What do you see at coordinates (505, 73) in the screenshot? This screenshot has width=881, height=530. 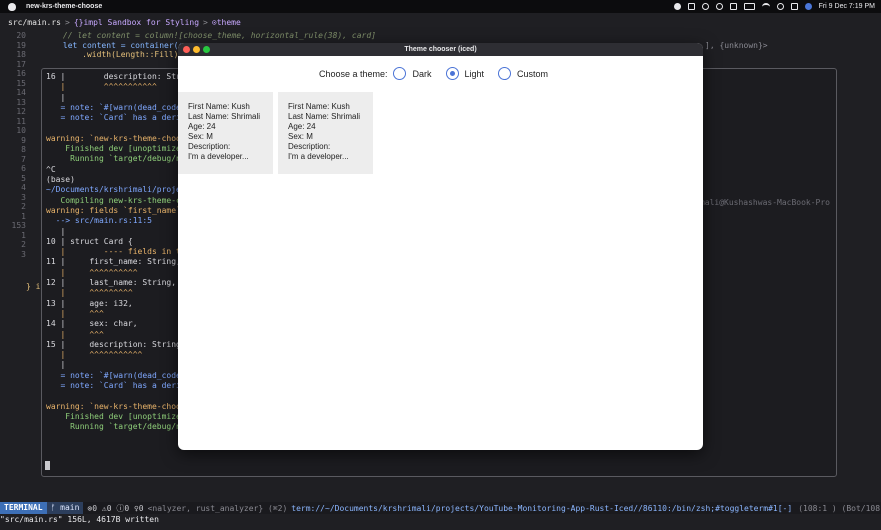 I see `radio-custom-circle` at bounding box center [505, 73].